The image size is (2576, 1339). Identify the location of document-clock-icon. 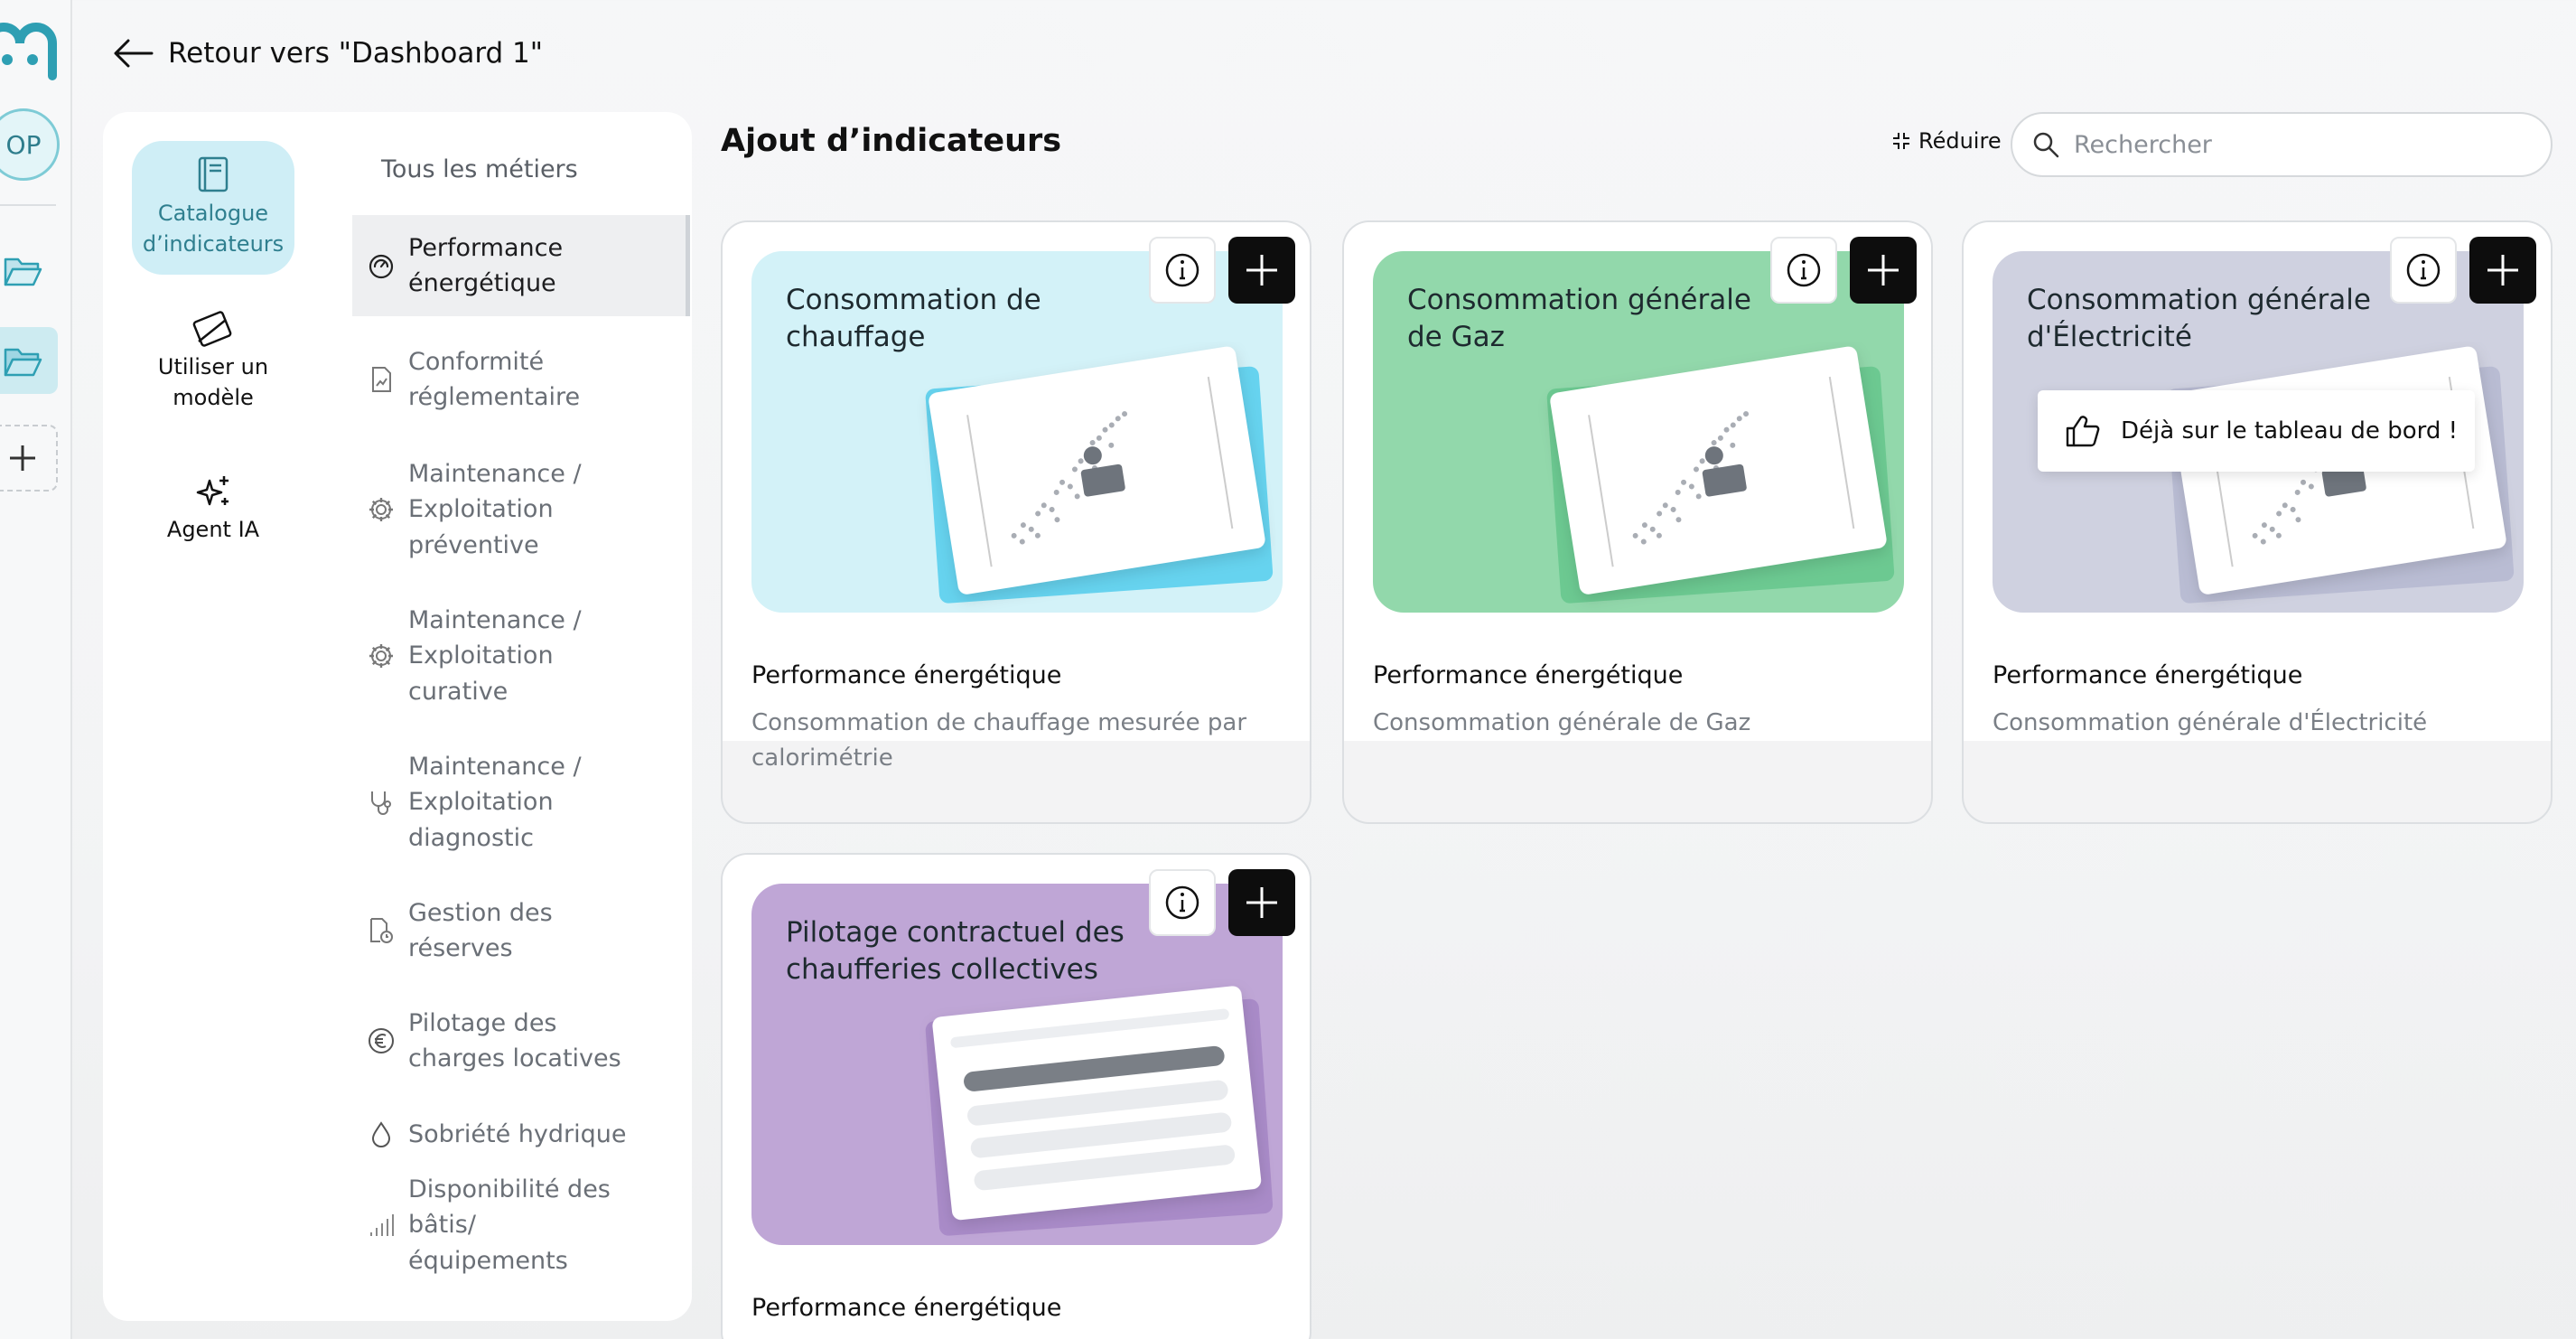
(381, 931).